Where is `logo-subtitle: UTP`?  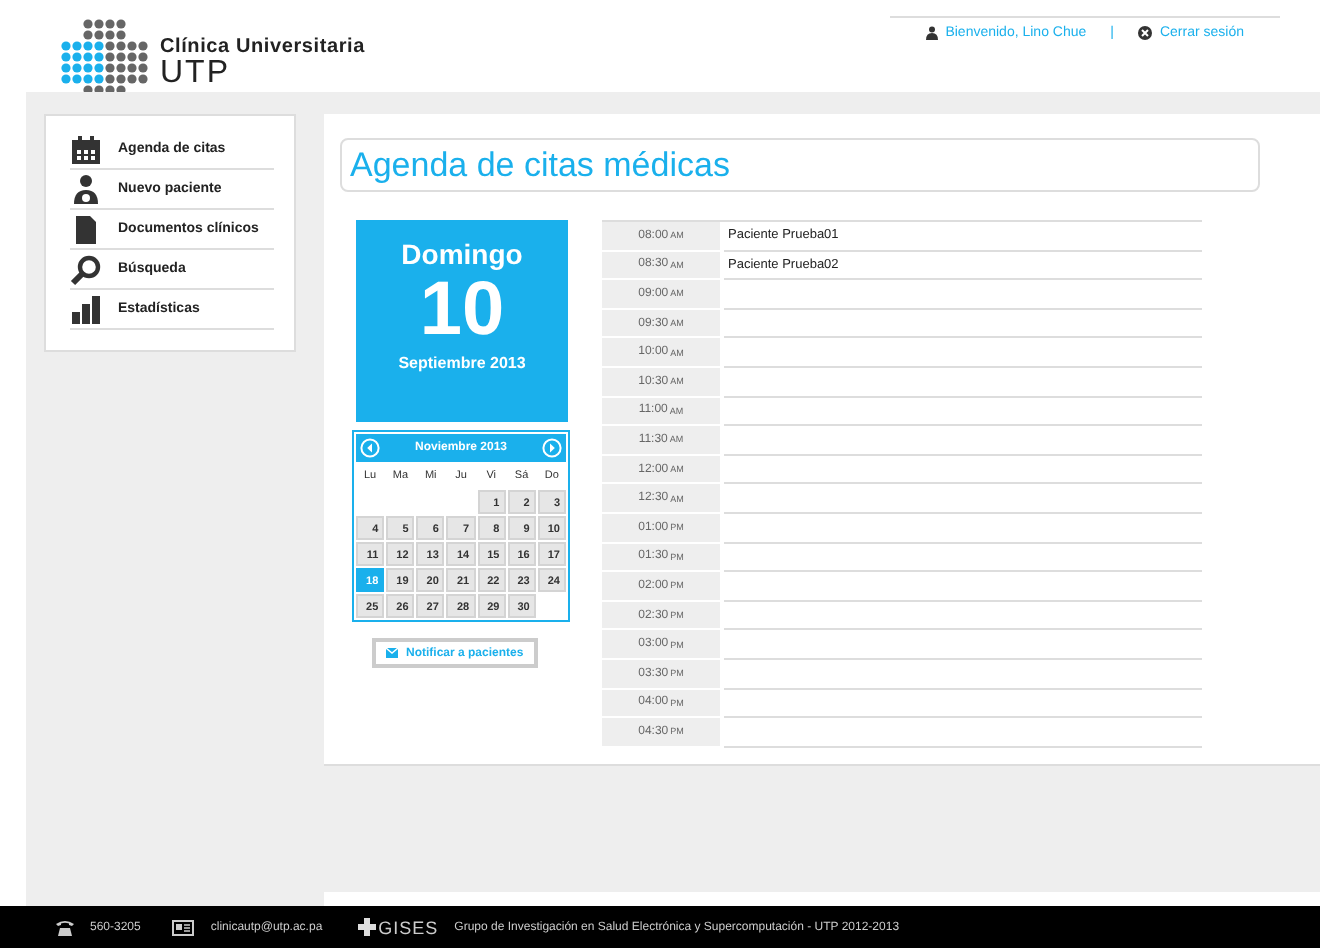
logo-subtitle: UTP is located at coordinates (196, 74).